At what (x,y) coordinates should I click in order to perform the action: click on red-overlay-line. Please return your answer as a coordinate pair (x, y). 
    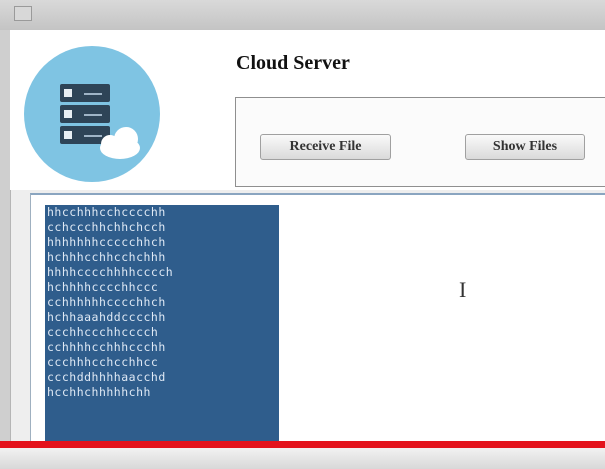
    Looking at the image, I should click on (302, 444).